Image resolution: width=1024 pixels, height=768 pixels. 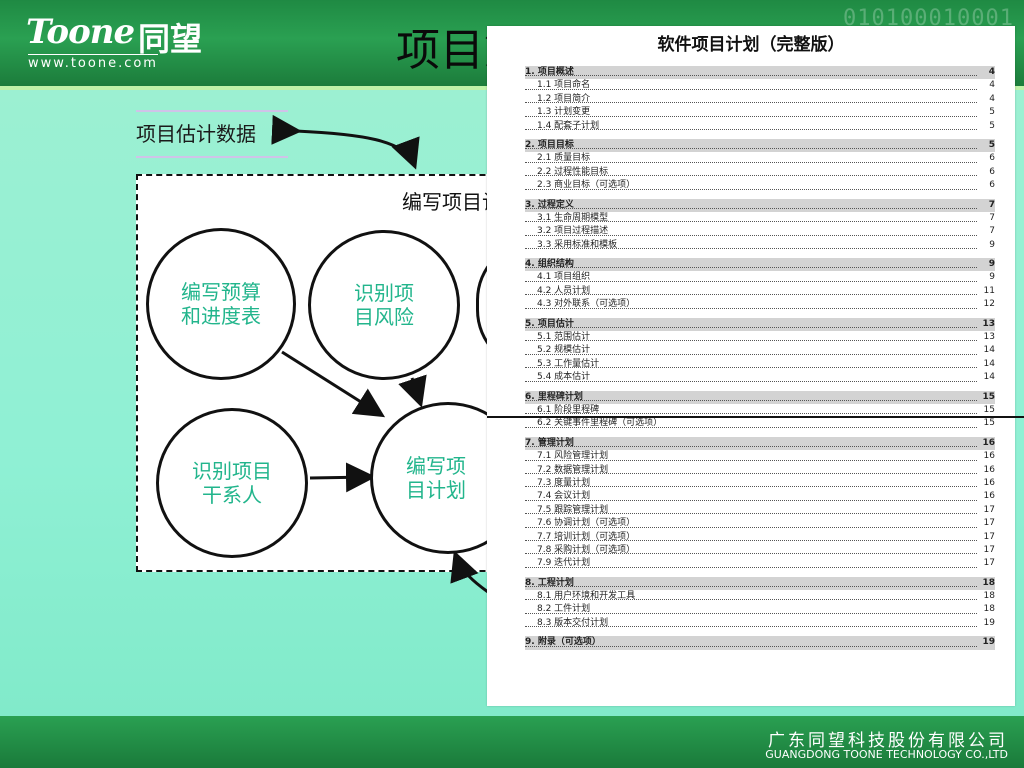 I want to click on toc-entry-text: 8.2 工件计划, so click(x=564, y=609).